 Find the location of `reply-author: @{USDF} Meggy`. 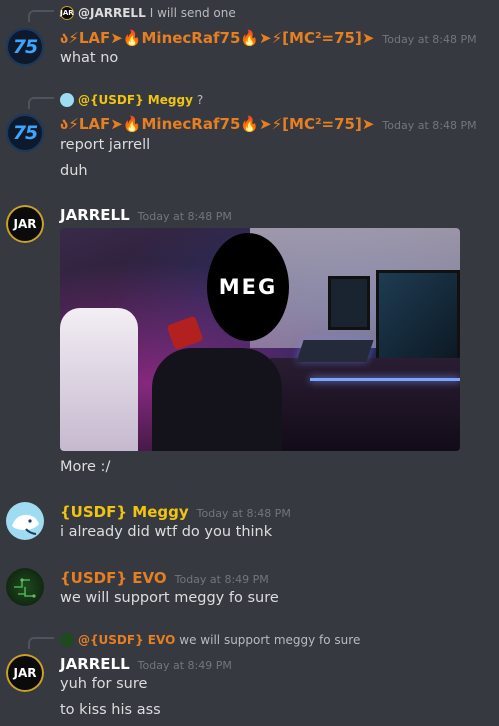

reply-author: @{USDF} Meggy is located at coordinates (135, 100).